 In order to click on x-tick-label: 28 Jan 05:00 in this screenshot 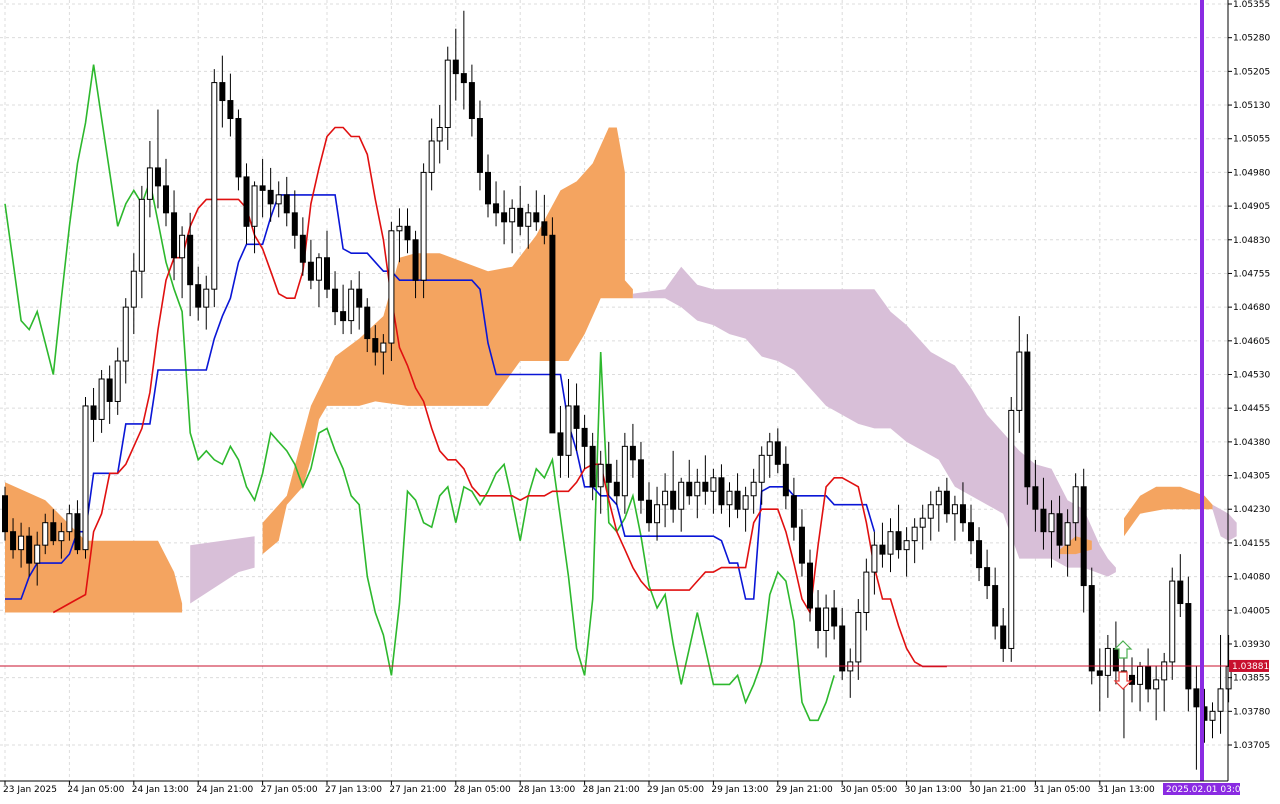, I will do `click(482, 790)`.